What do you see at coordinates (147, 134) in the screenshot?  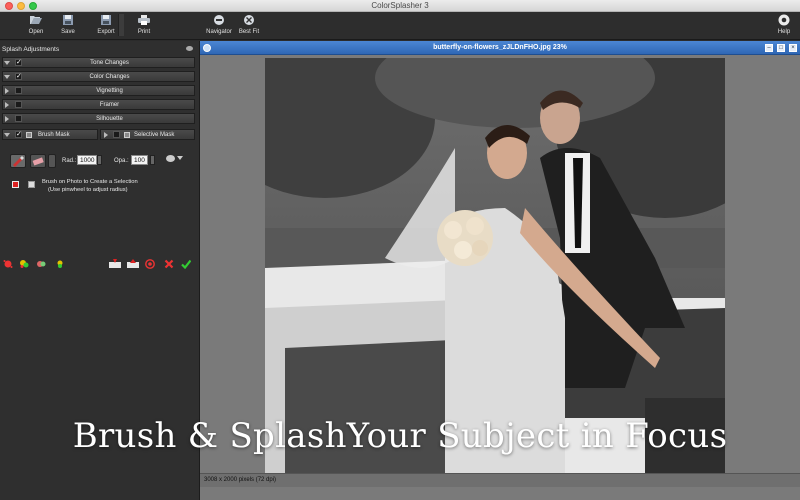 I see `selective-mask-tab: Selective Mask` at bounding box center [147, 134].